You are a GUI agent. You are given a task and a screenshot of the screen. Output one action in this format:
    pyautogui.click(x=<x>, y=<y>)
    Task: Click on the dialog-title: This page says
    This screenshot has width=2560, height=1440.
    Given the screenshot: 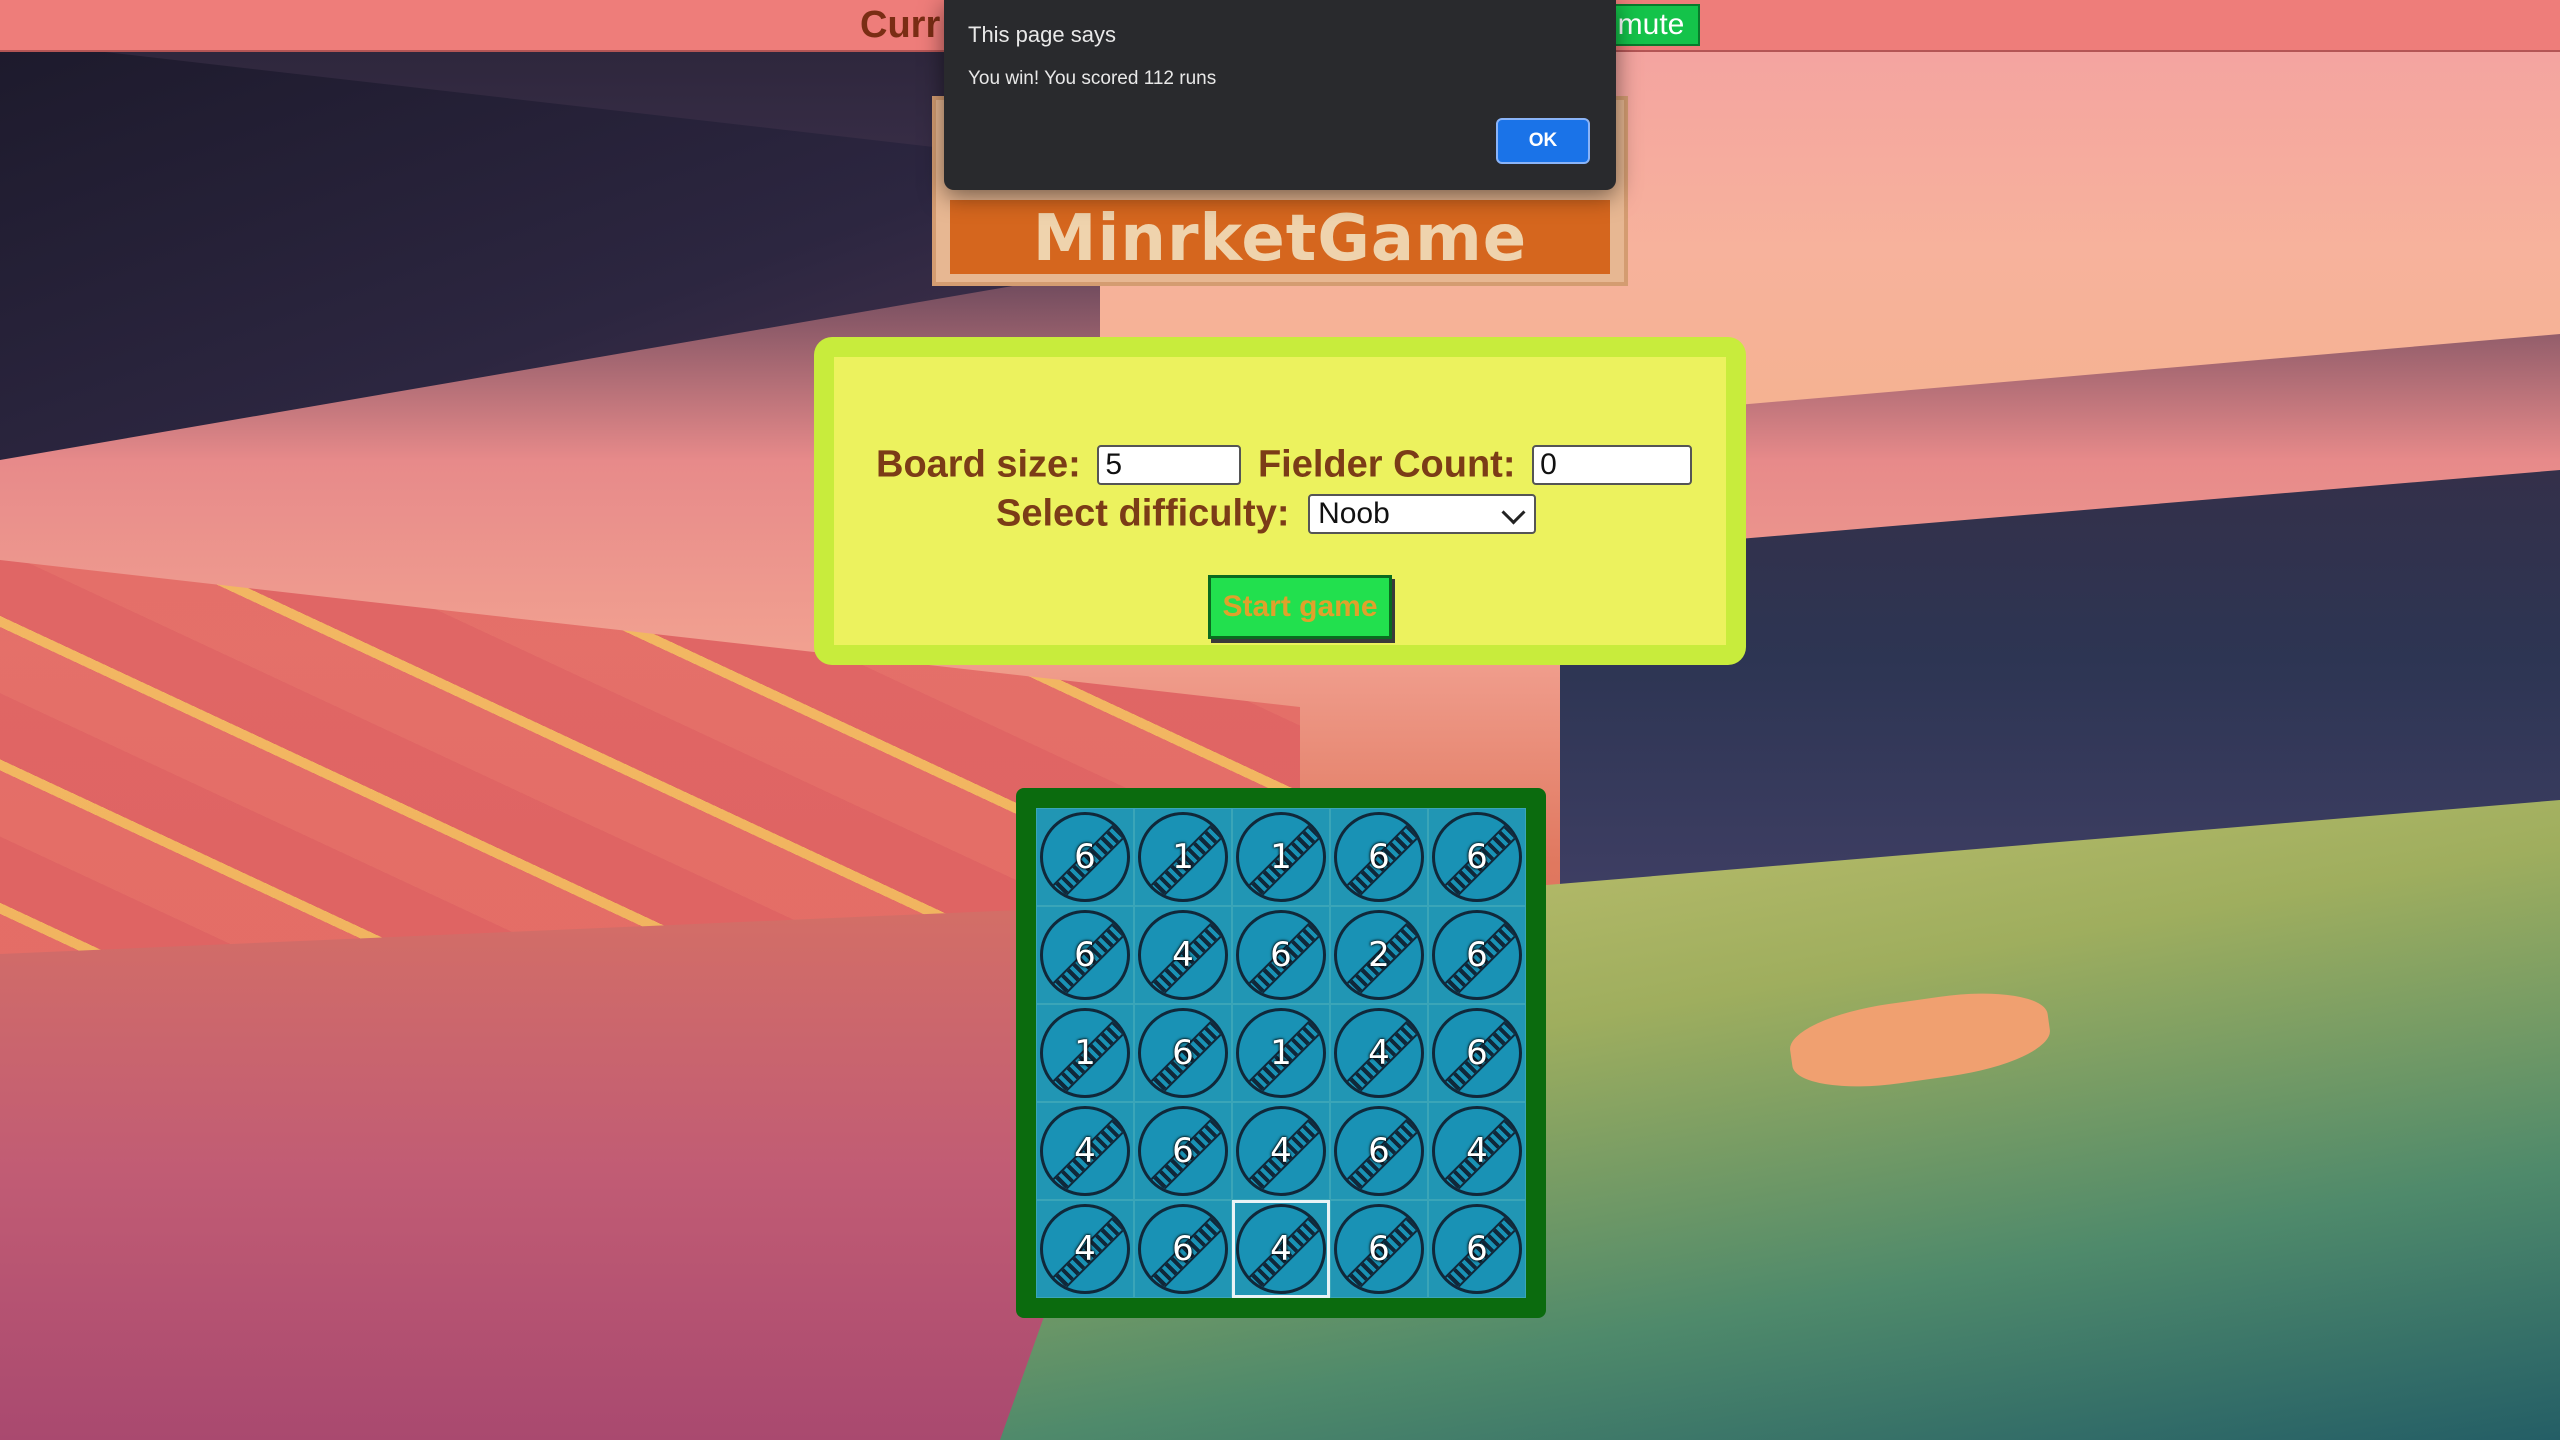 What is the action you would take?
    pyautogui.click(x=1042, y=34)
    